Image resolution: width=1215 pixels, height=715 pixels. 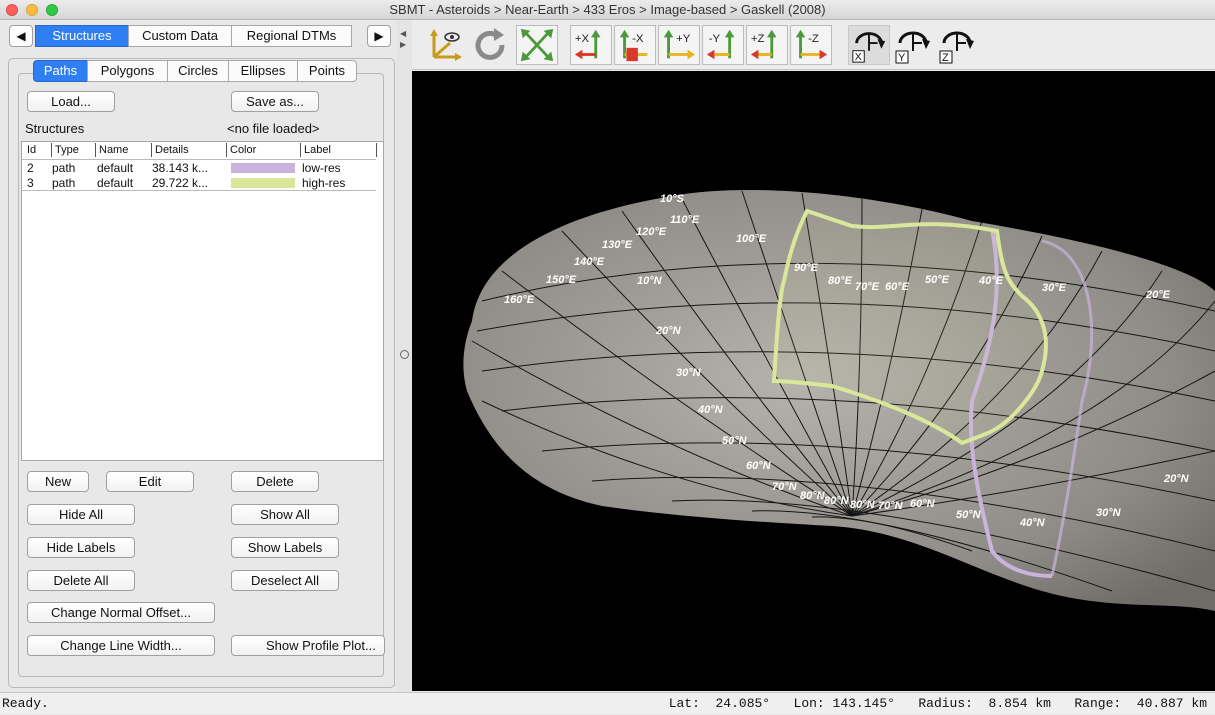 I want to click on rotate-z-button: Z, so click(x=957, y=45).